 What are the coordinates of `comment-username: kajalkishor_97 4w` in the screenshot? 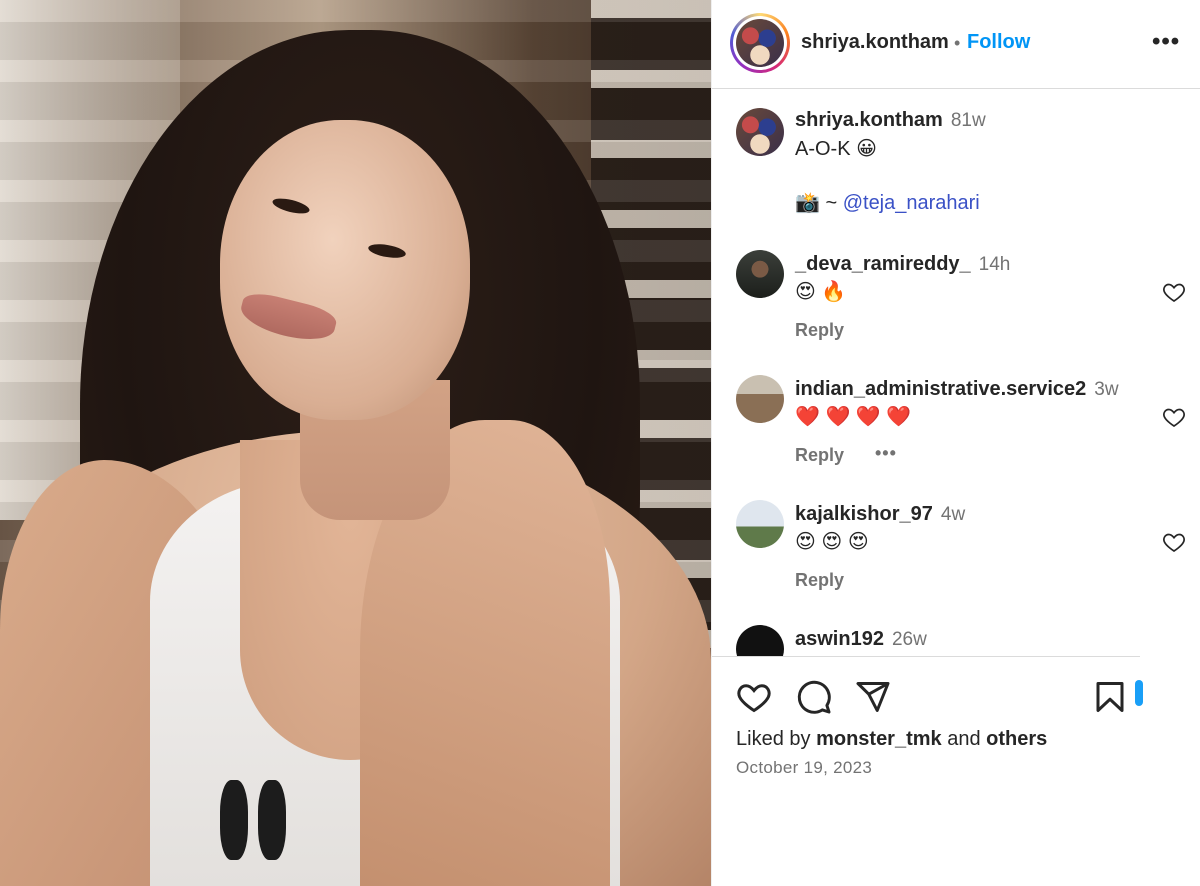 It's located at (880, 514).